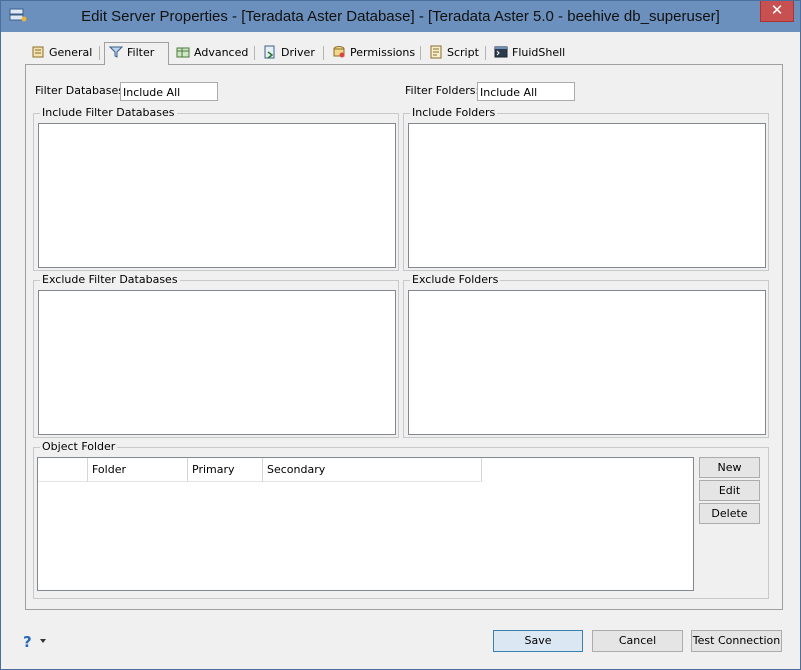 This screenshot has width=801, height=670. What do you see at coordinates (225, 470) in the screenshot?
I see `column-header-primary: Primary` at bounding box center [225, 470].